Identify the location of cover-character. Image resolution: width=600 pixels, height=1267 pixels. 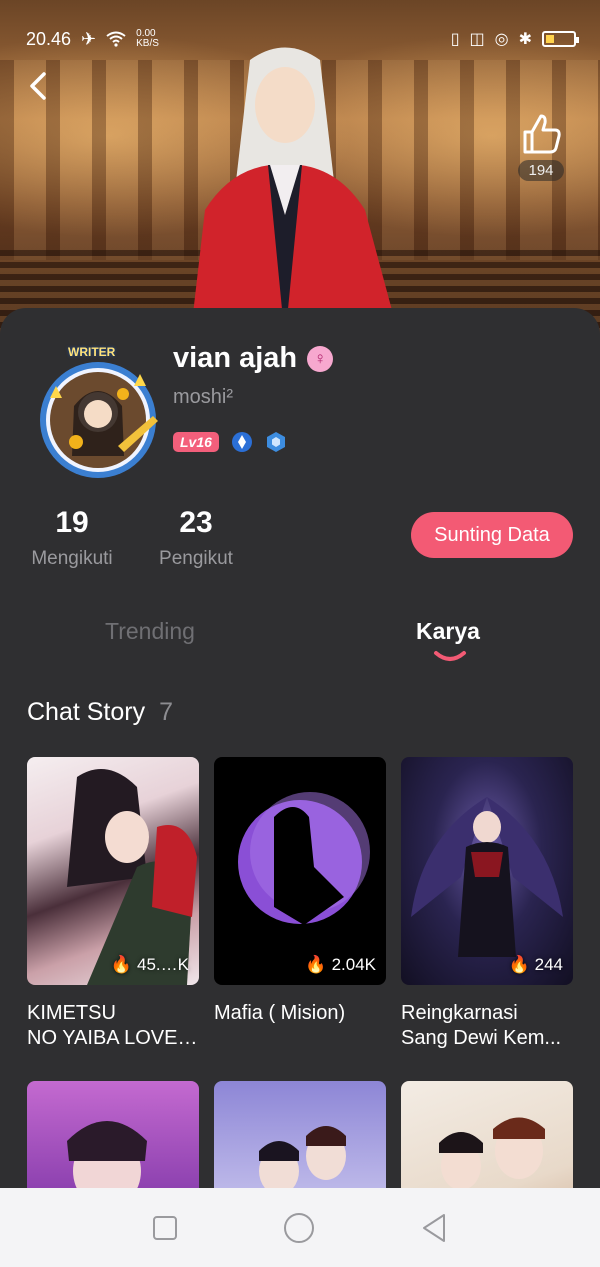
(295, 193).